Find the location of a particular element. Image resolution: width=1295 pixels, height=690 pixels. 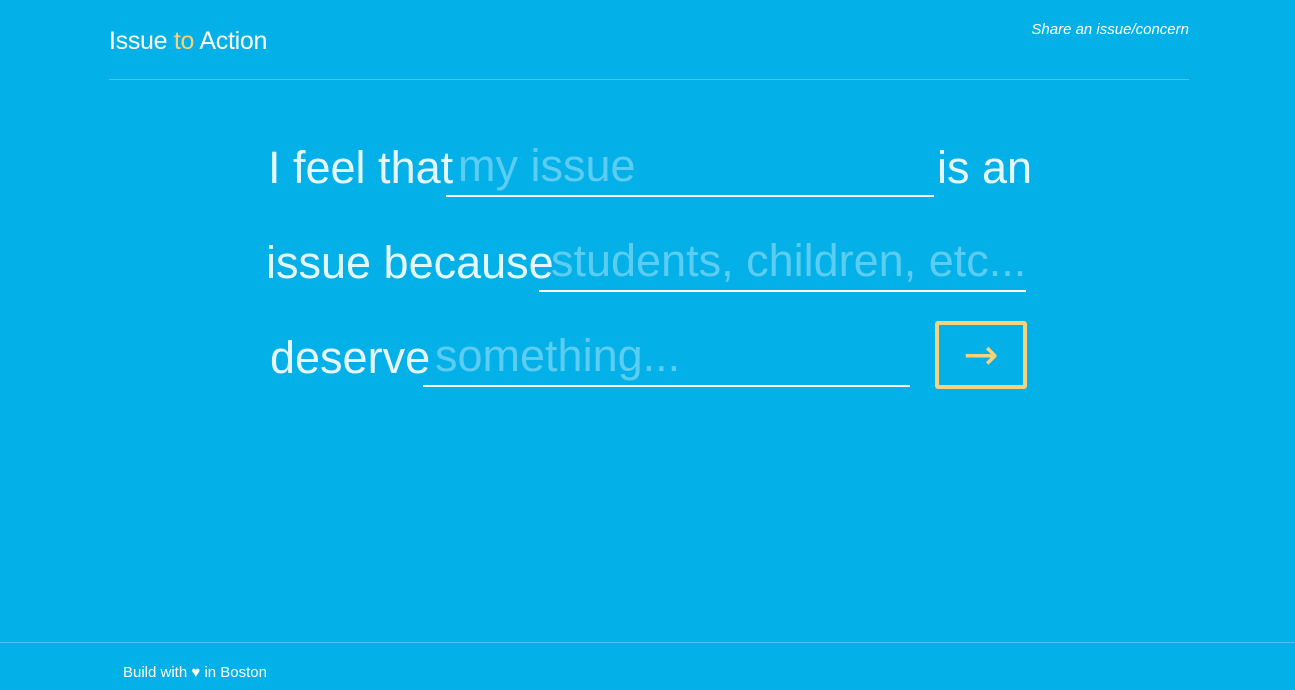

group-input is located at coordinates (782, 261).